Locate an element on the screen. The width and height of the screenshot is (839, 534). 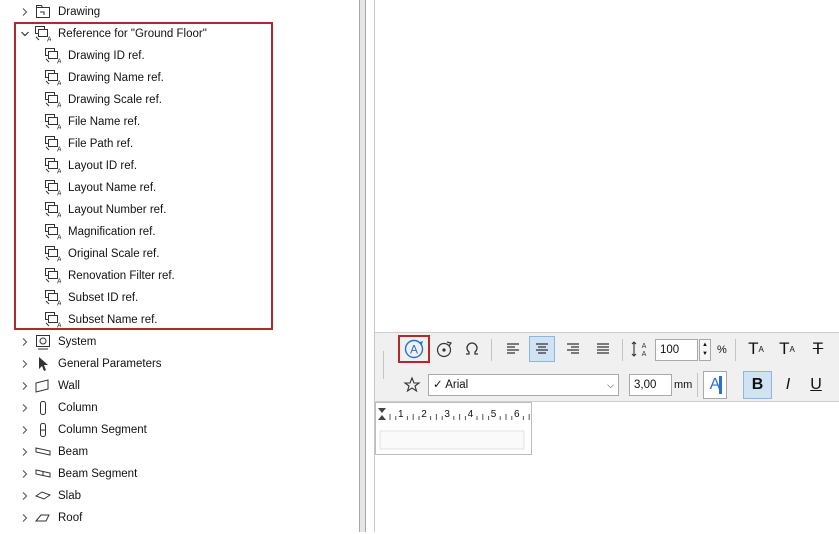
underline-button: U is located at coordinates (816, 385).